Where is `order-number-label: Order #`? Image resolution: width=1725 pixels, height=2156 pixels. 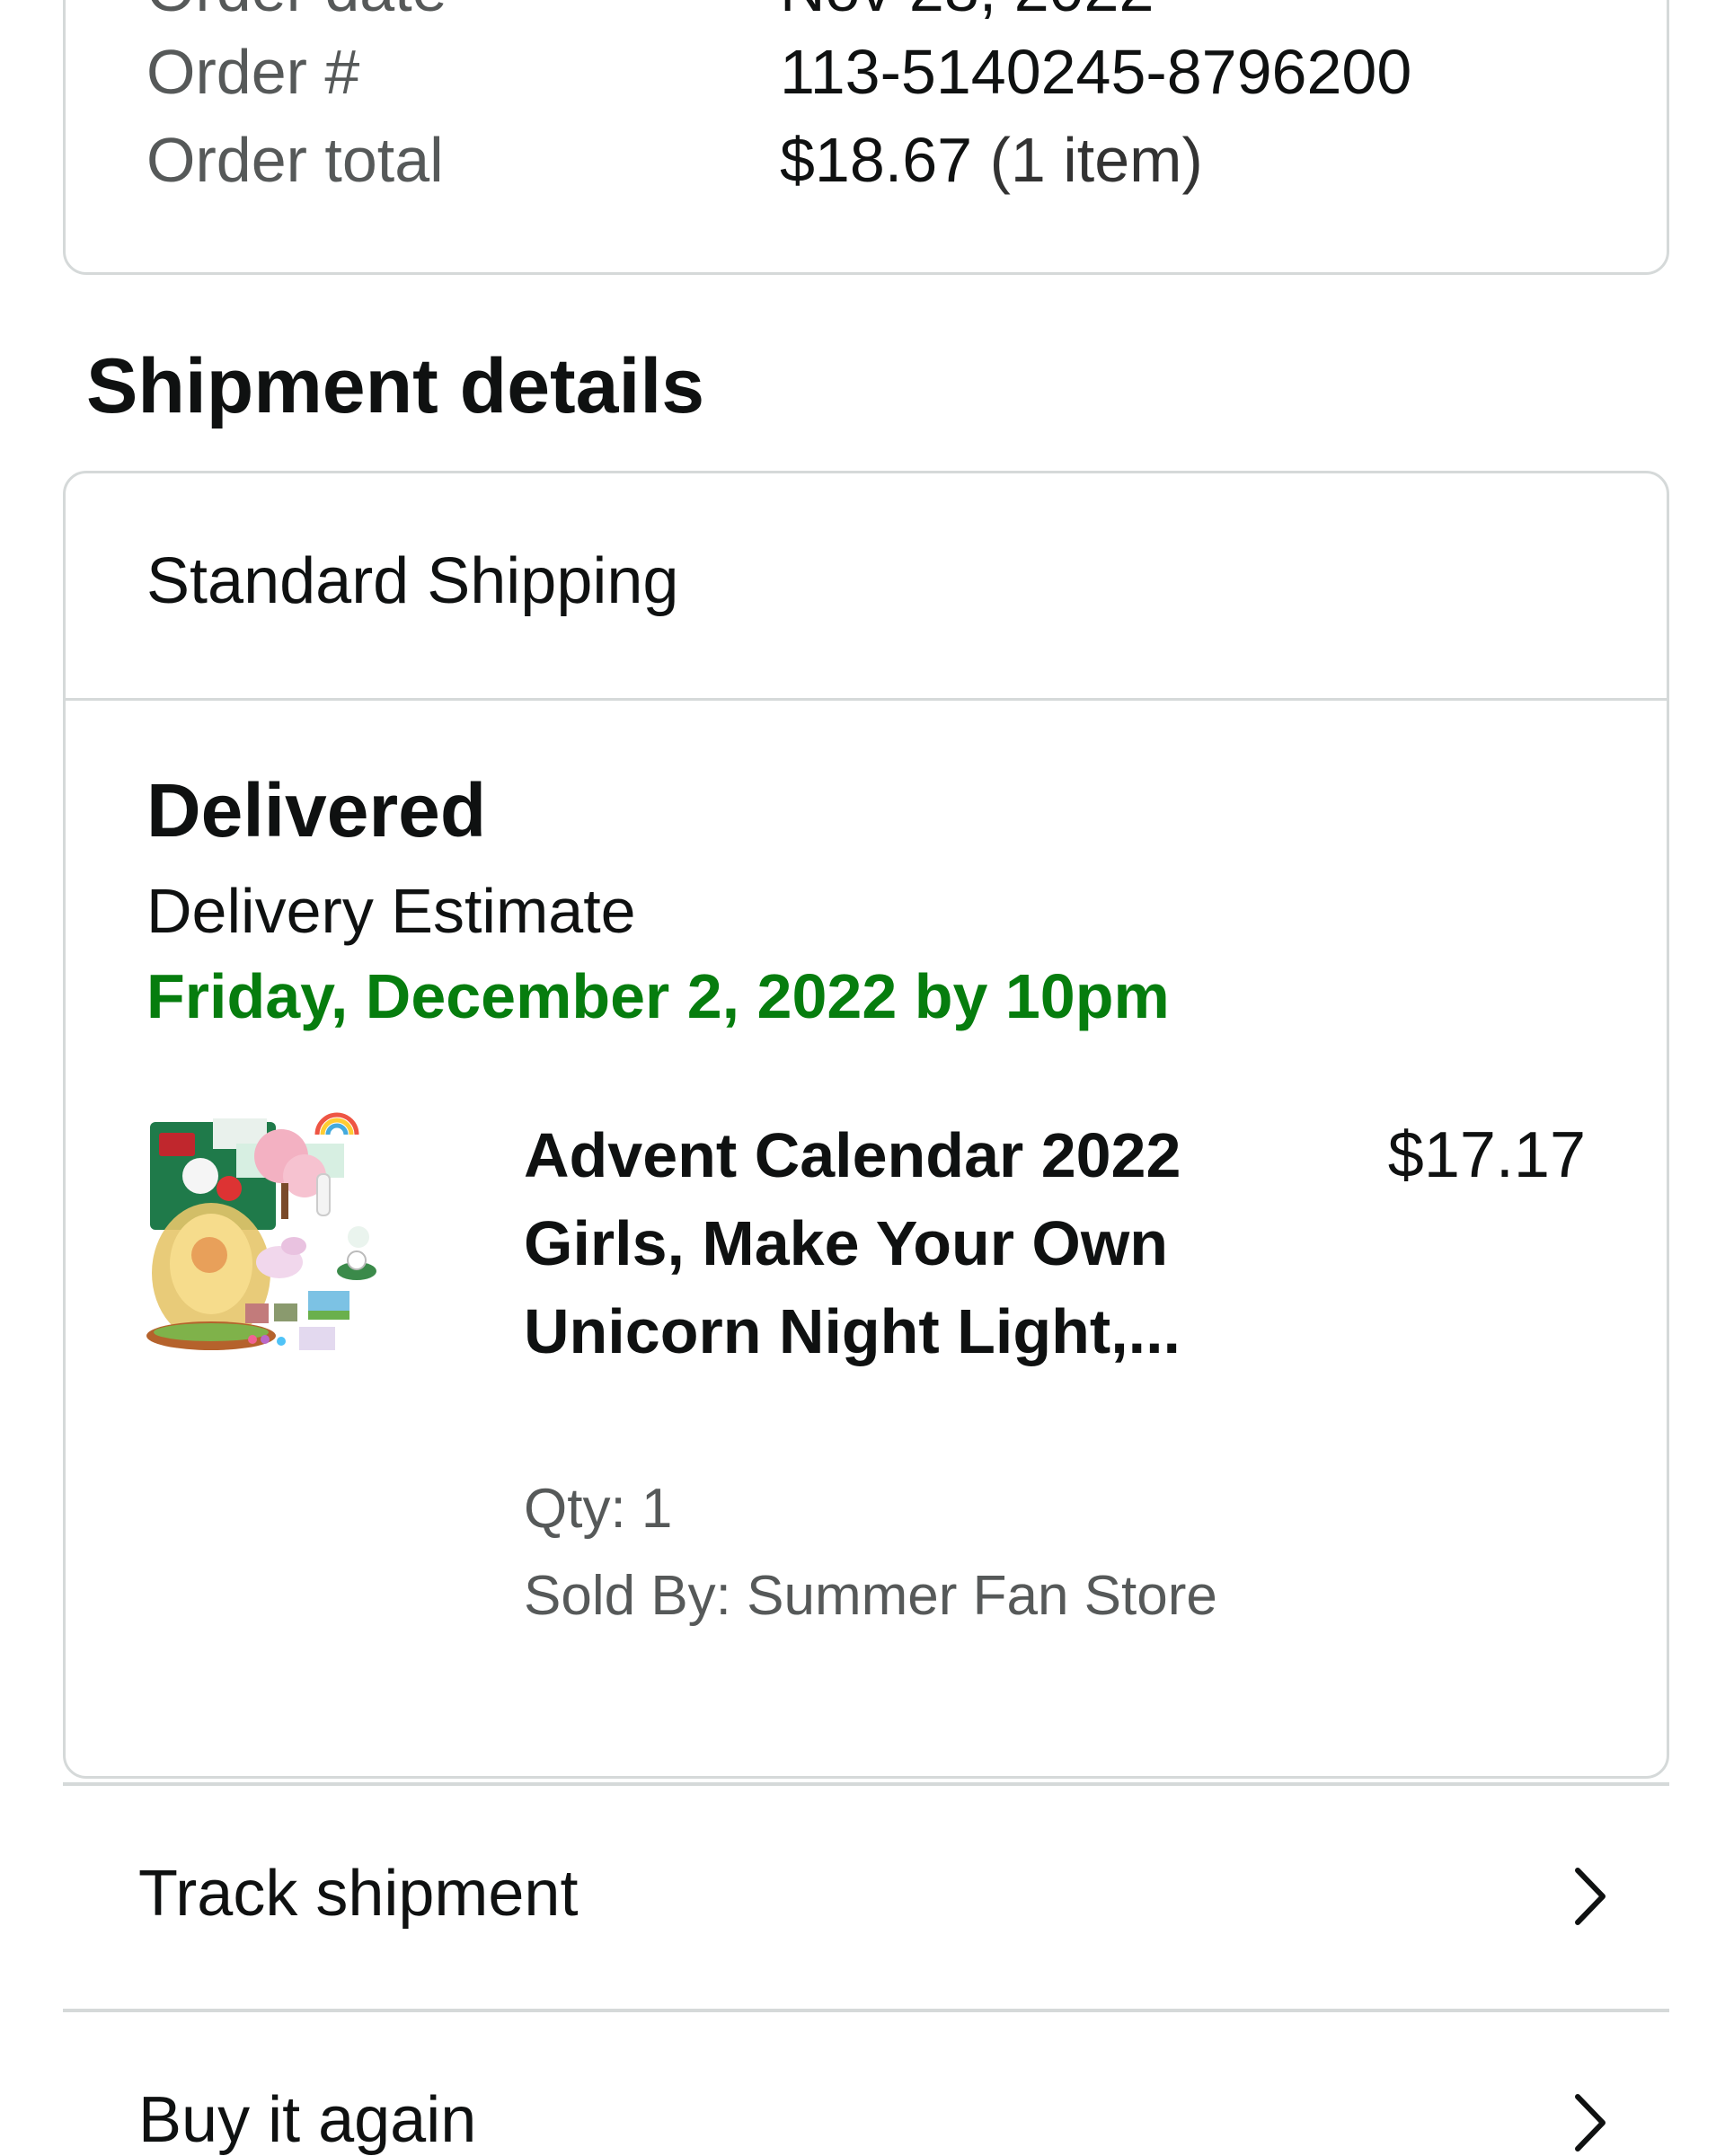
order-number-label: Order # is located at coordinates (253, 72).